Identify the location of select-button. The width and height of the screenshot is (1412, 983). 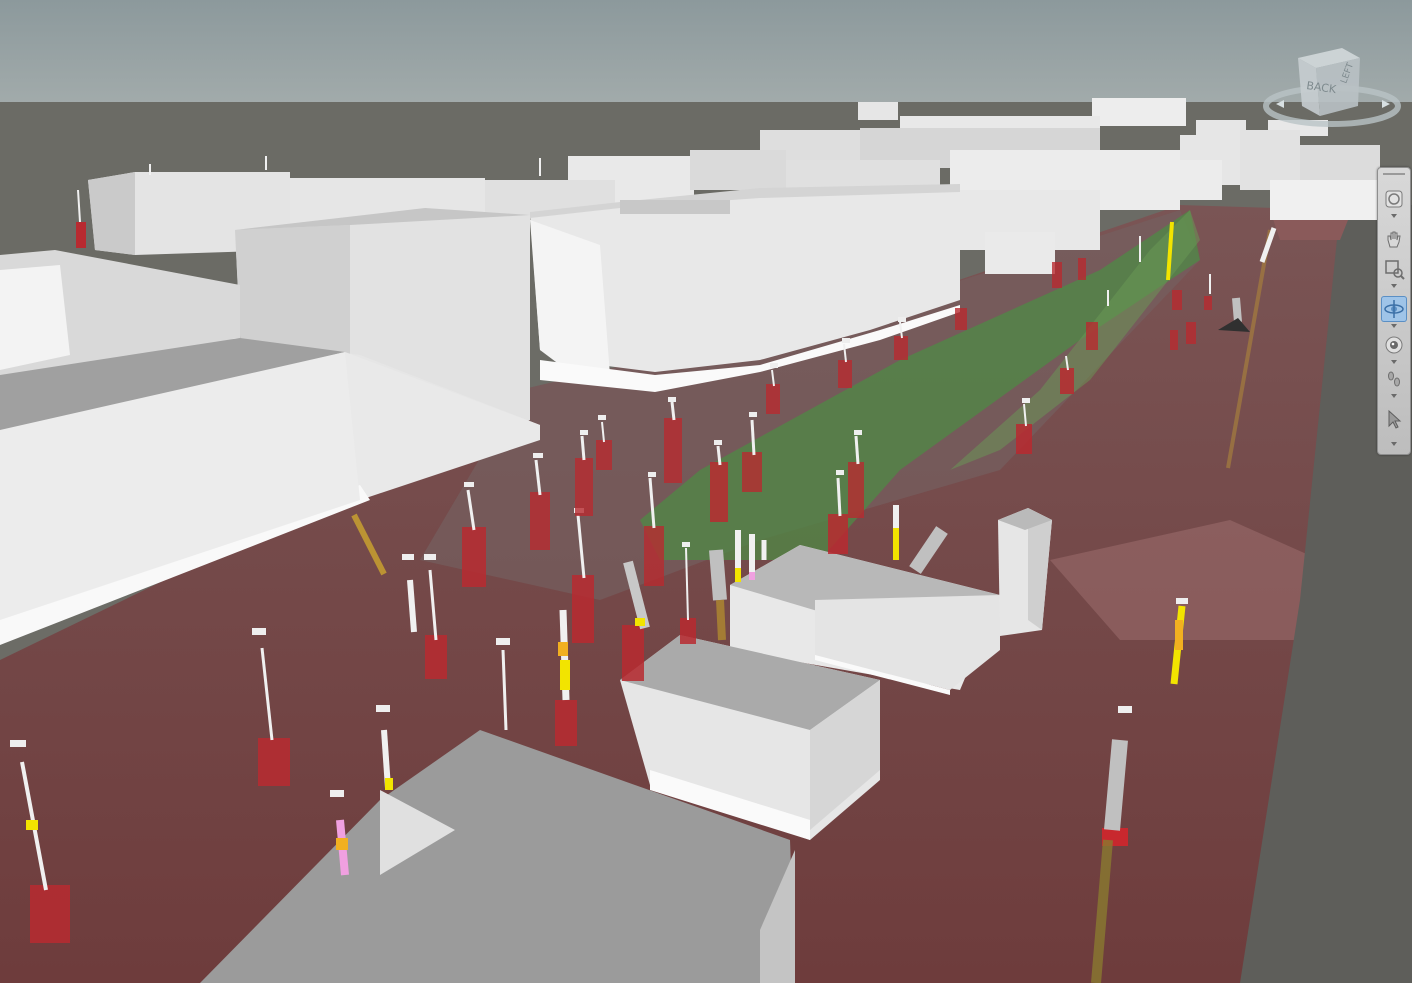
(1394, 419).